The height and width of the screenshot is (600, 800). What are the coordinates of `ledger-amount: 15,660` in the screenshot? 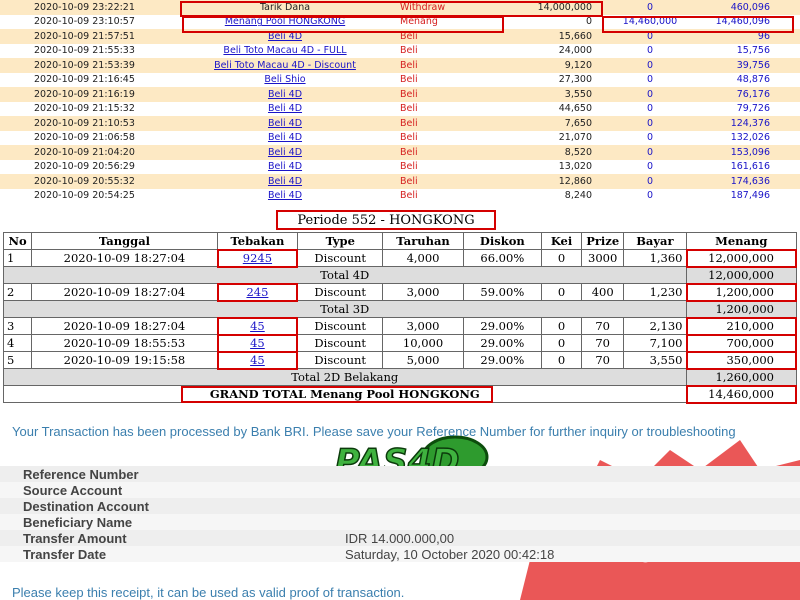 It's located at (575, 36).